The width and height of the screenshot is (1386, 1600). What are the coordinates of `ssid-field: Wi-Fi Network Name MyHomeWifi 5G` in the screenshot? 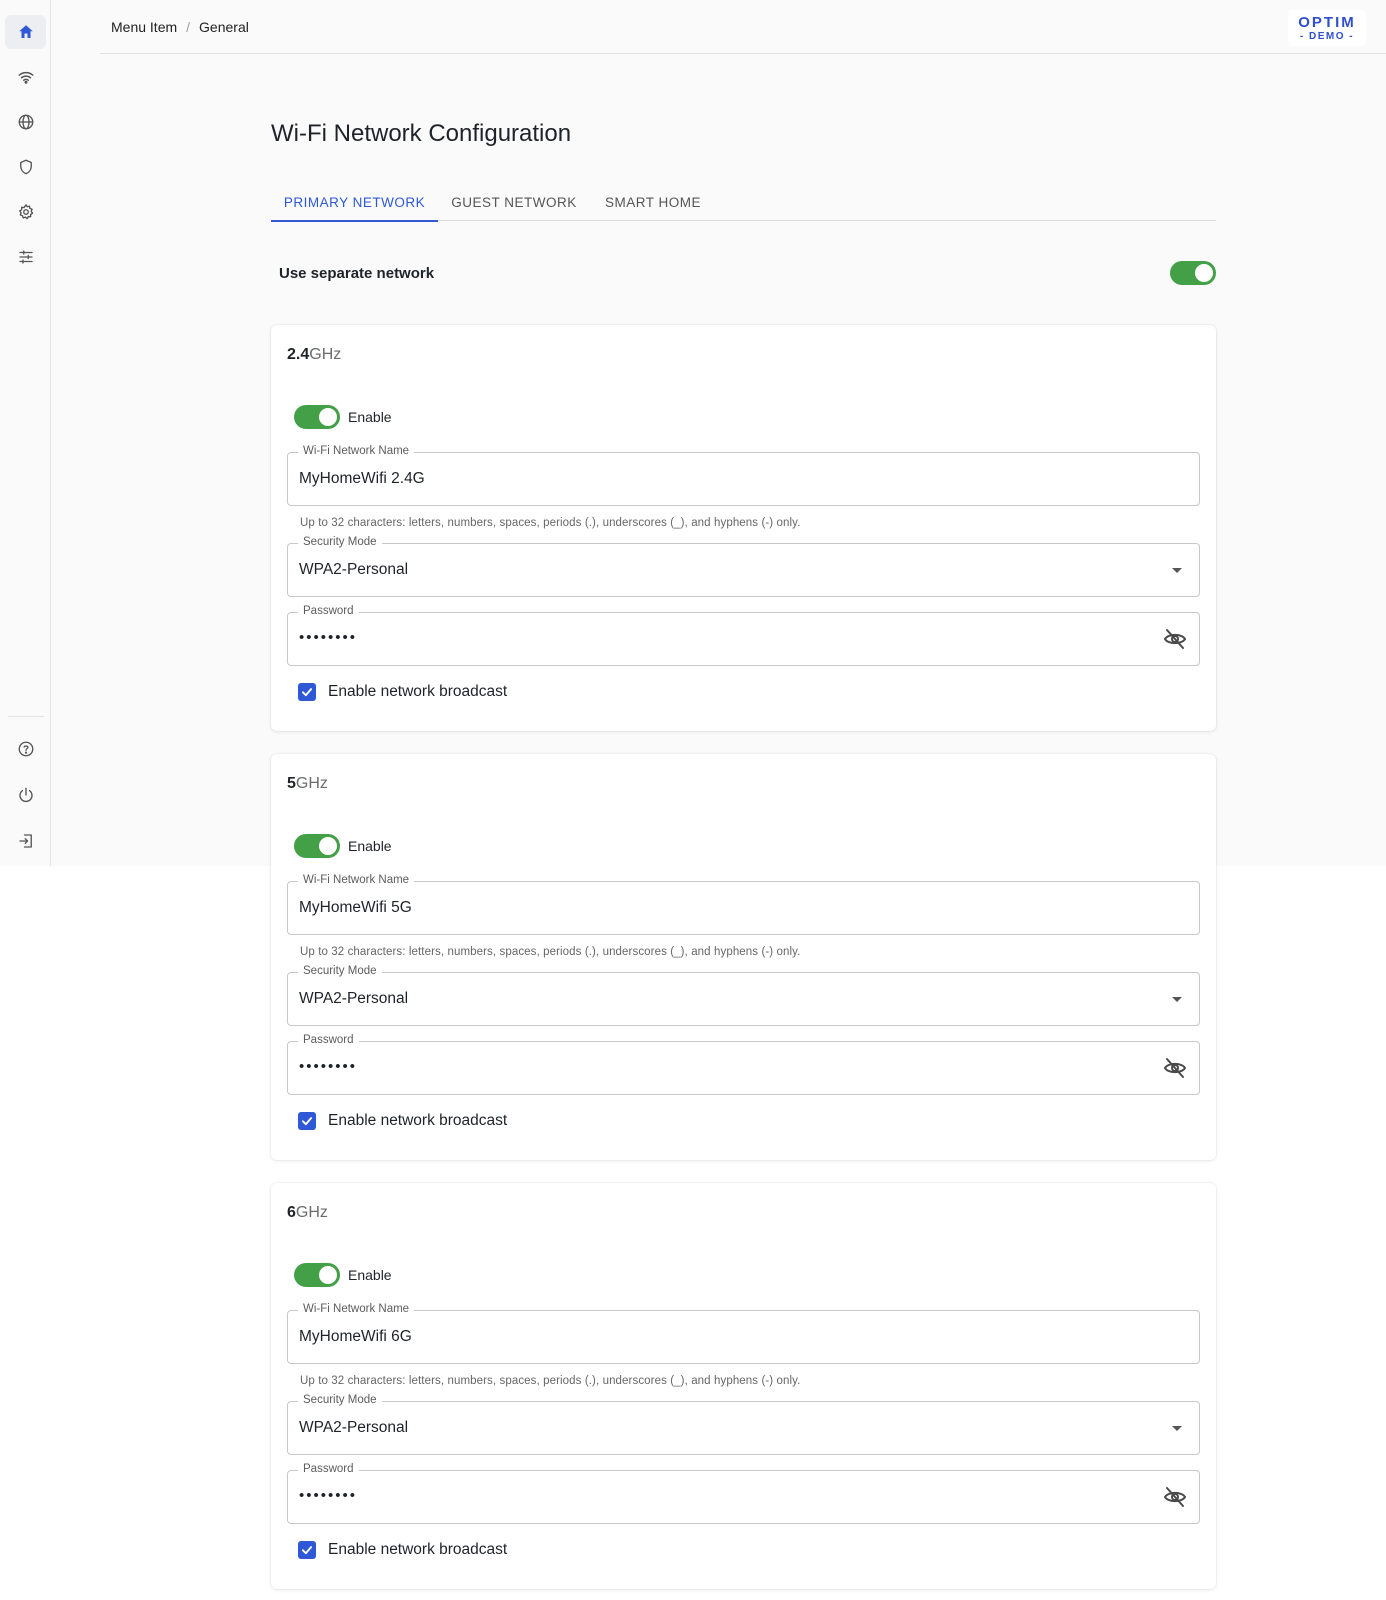 It's located at (743, 904).